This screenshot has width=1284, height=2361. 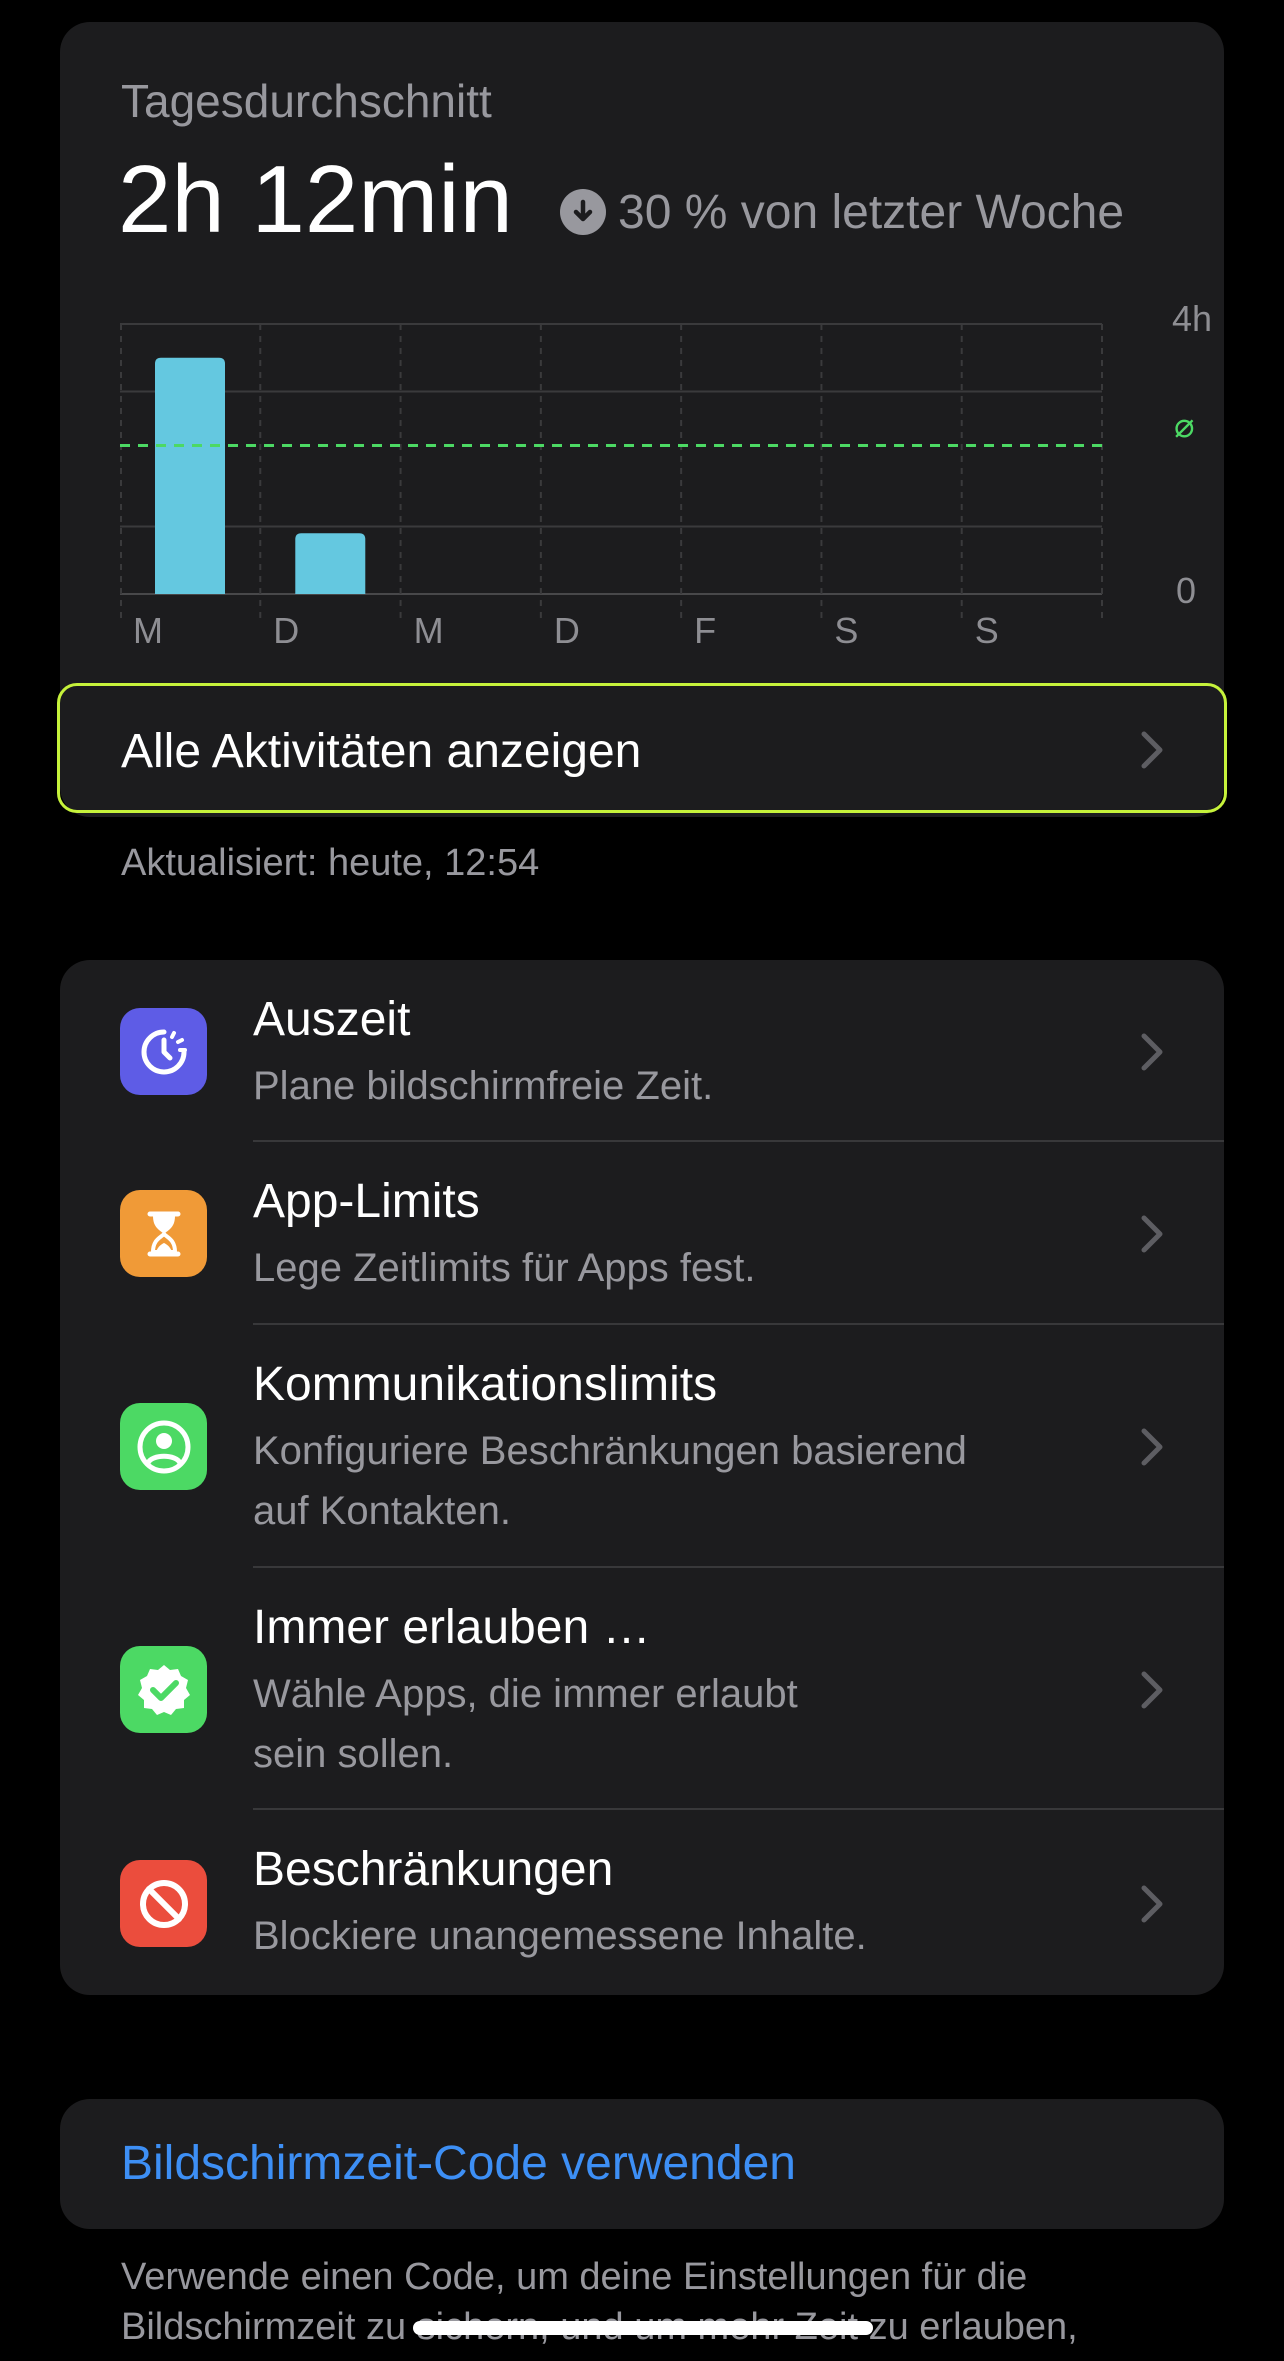 I want to click on y-axis-zero-label: 0, so click(x=1186, y=590).